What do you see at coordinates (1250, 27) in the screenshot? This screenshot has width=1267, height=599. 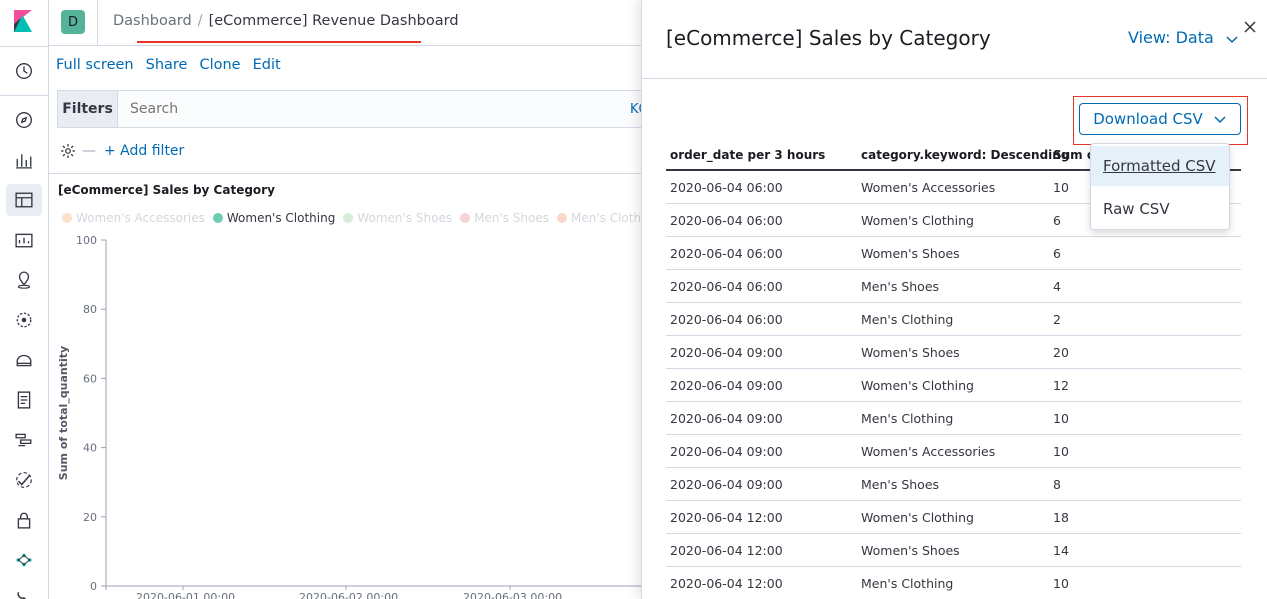 I see `close-icon` at bounding box center [1250, 27].